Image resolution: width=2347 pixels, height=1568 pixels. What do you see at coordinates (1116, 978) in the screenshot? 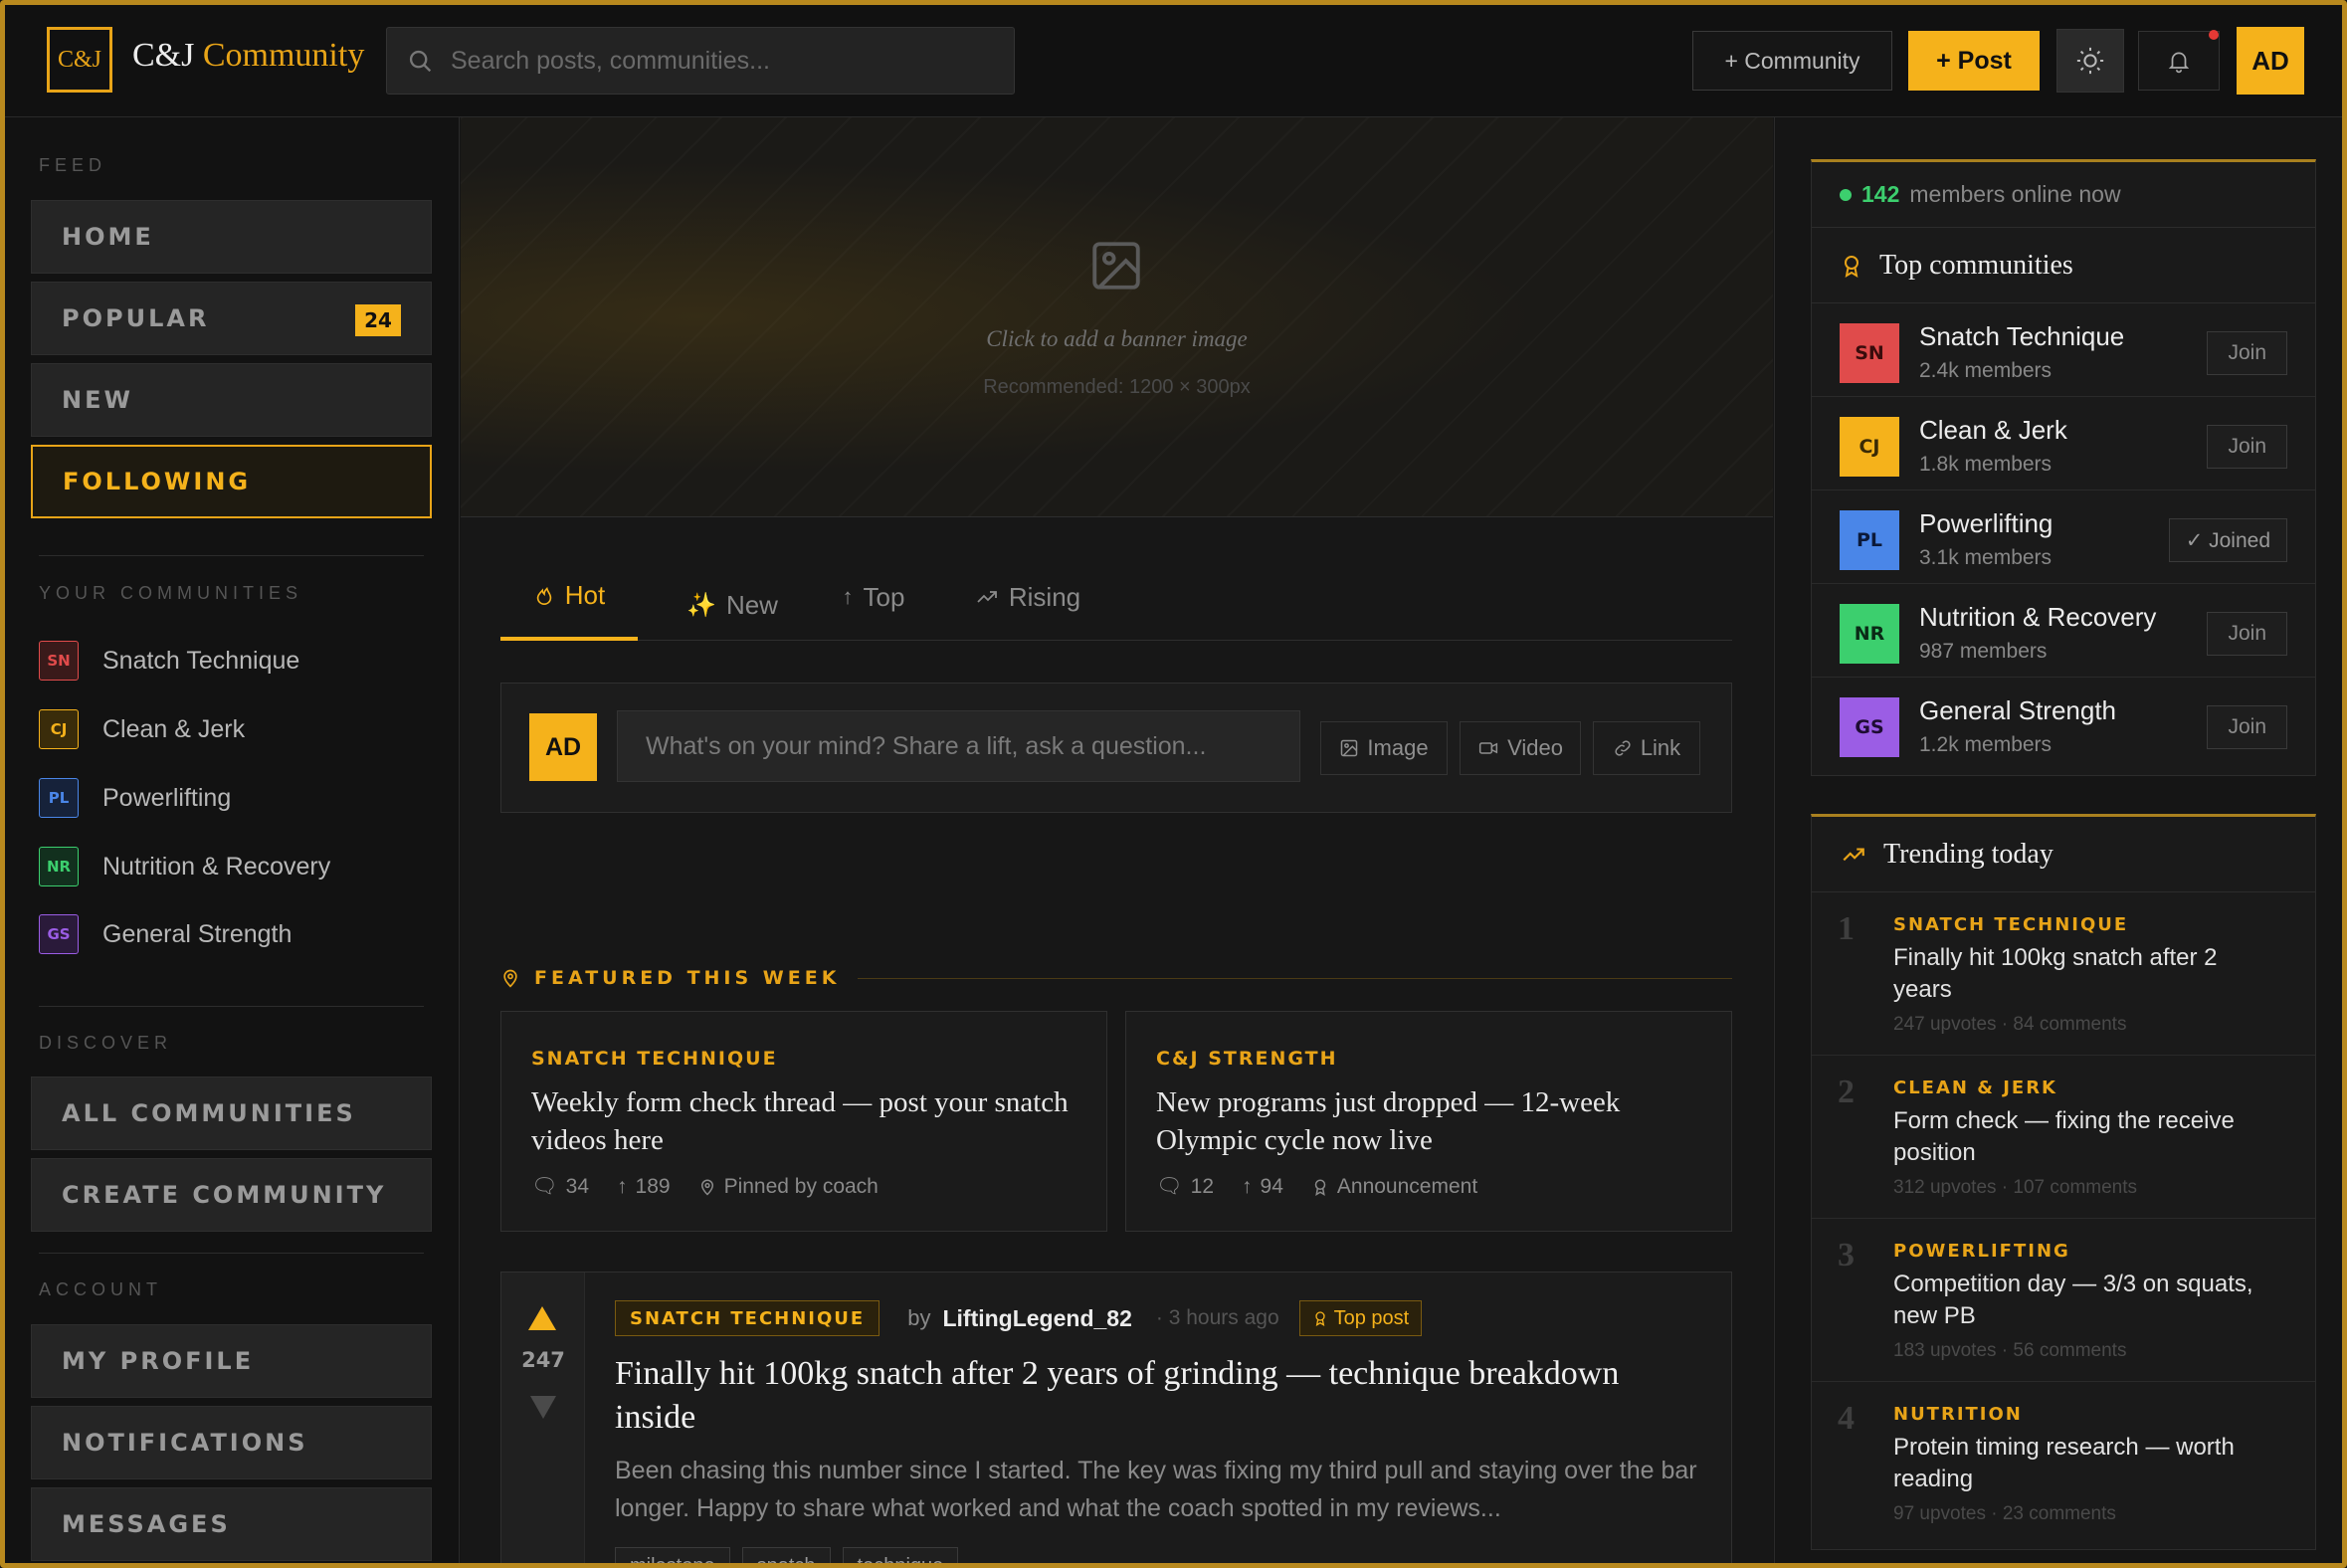
I see `featured-heading: FEATURED THIS WEEK` at bounding box center [1116, 978].